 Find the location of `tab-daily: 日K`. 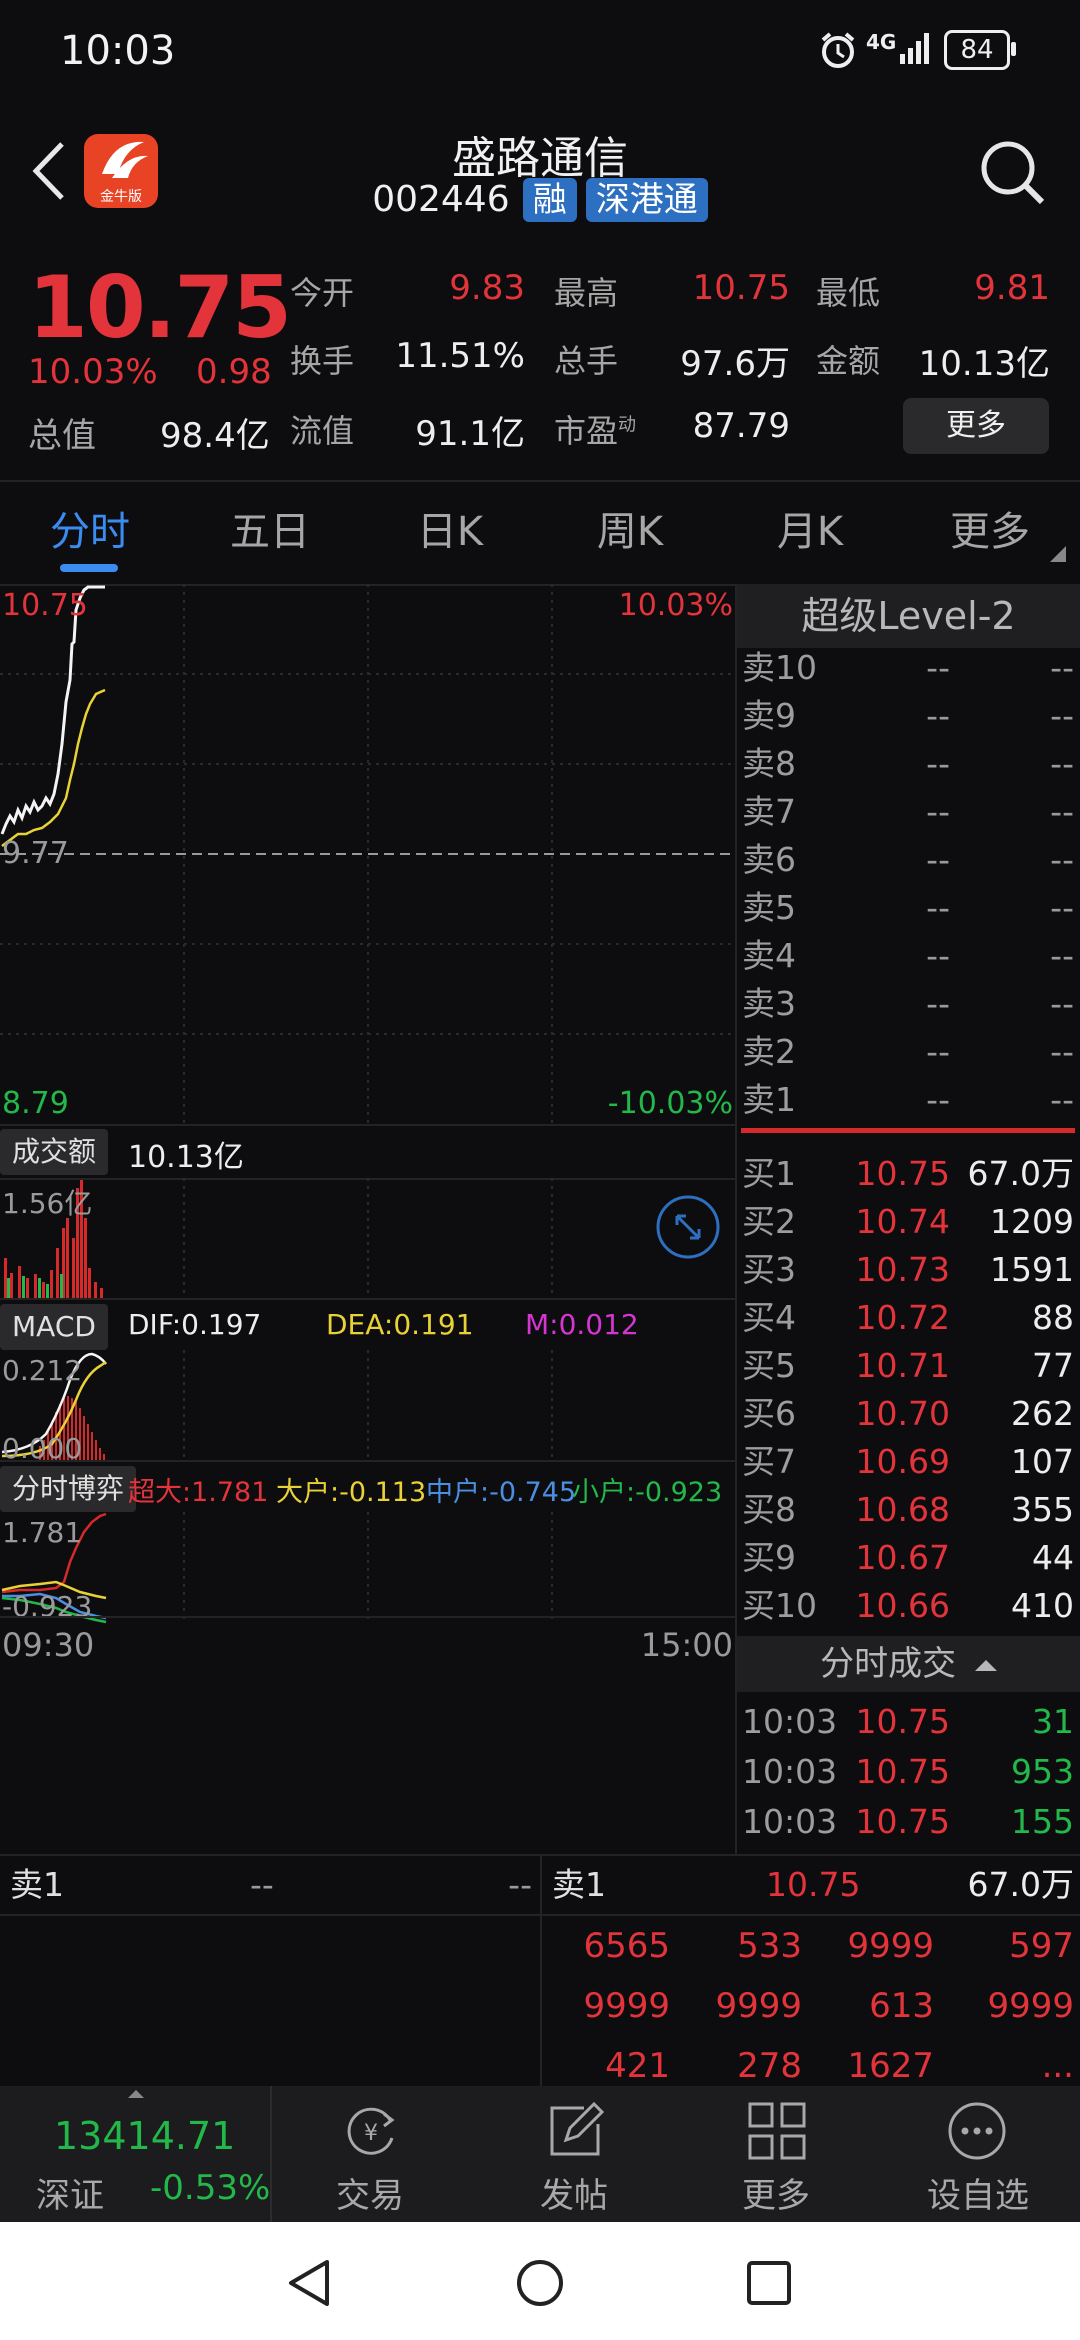

tab-daily: 日K is located at coordinates (450, 533).